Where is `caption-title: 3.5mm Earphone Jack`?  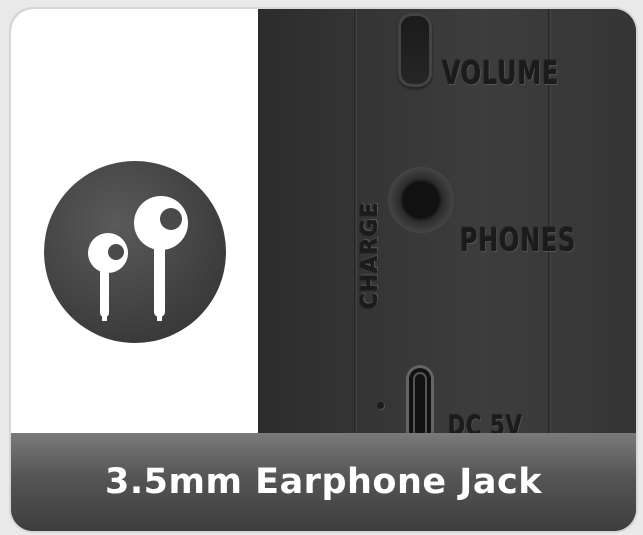 caption-title: 3.5mm Earphone Jack is located at coordinates (323, 482).